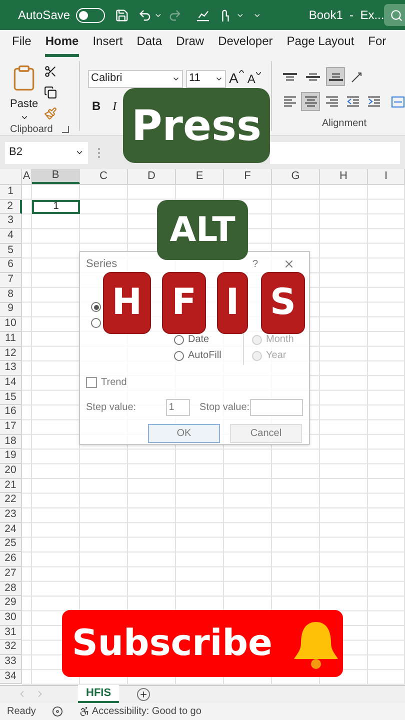  I want to click on name-box: B2, so click(46, 153).